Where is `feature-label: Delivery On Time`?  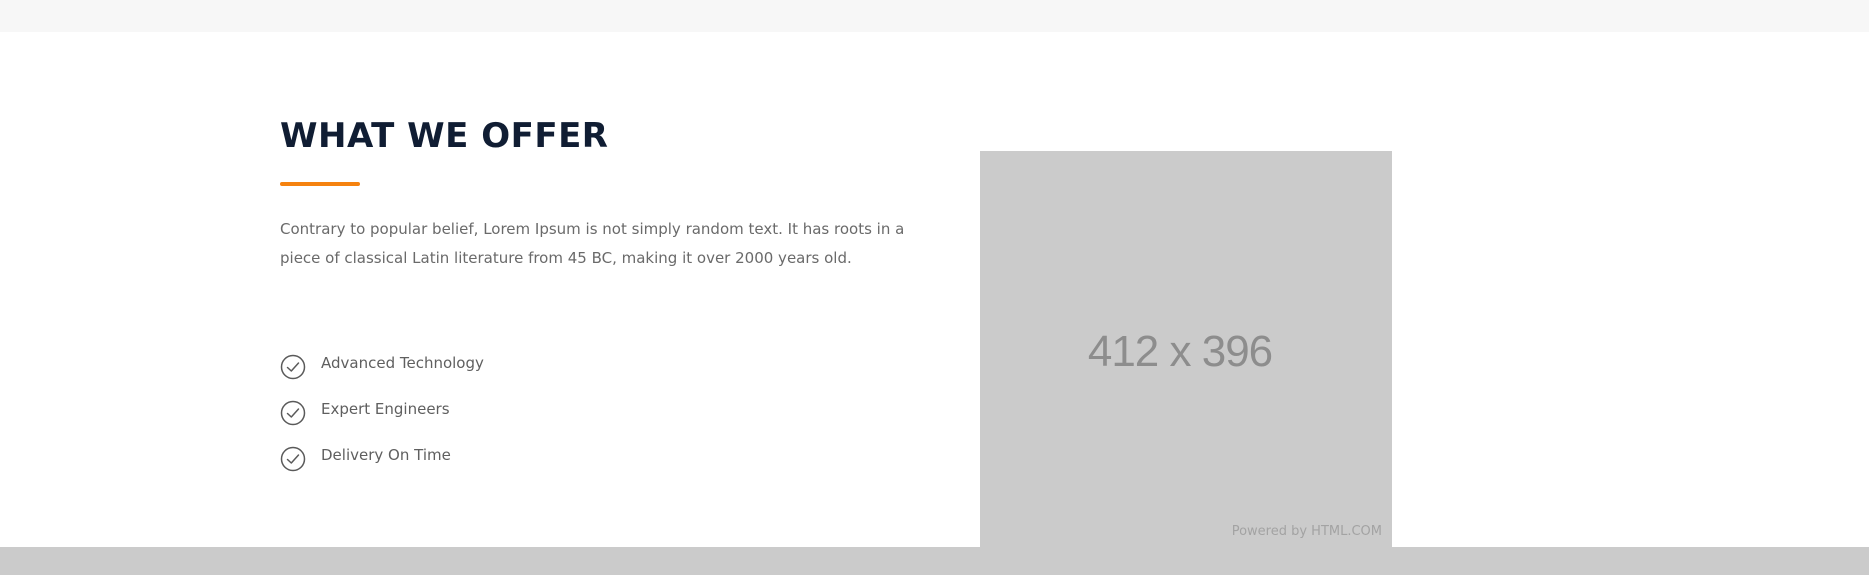 feature-label: Delivery On Time is located at coordinates (386, 455).